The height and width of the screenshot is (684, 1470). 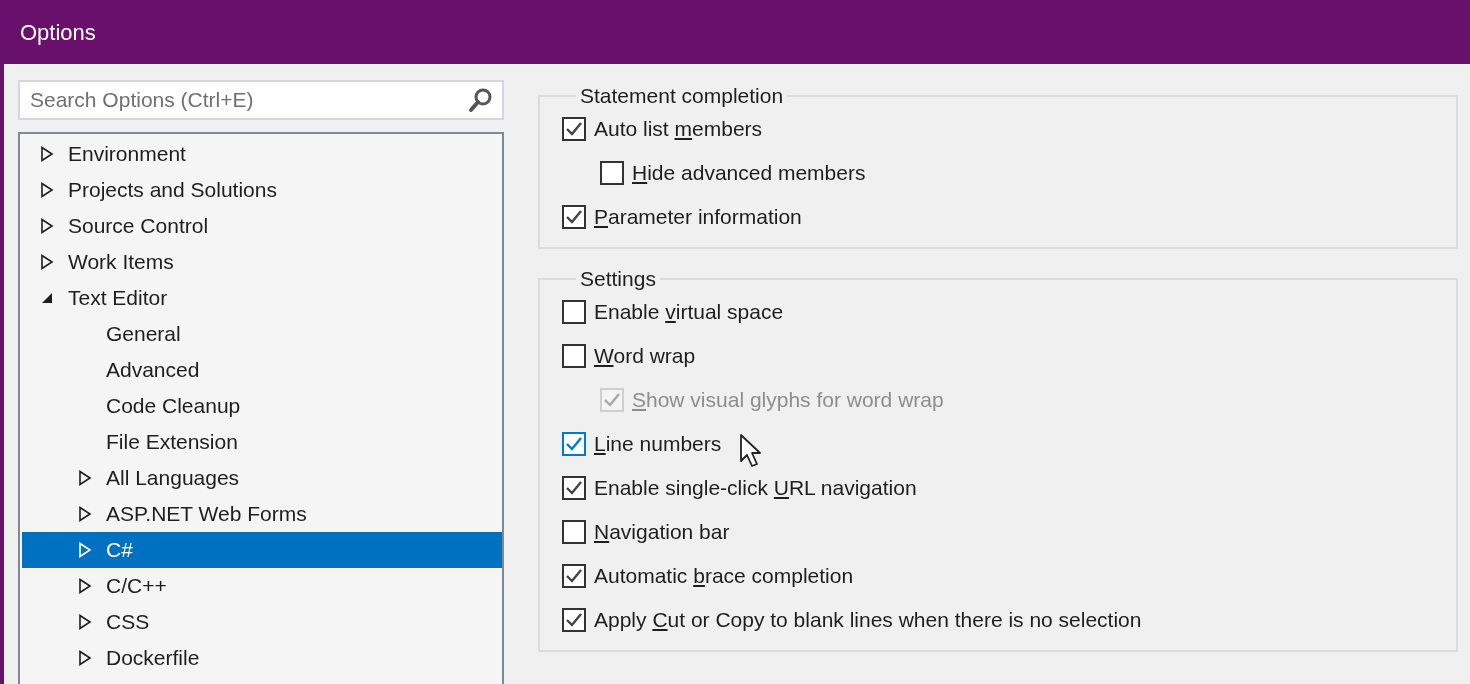 What do you see at coordinates (173, 478) in the screenshot?
I see `tree-item-label: All Languages` at bounding box center [173, 478].